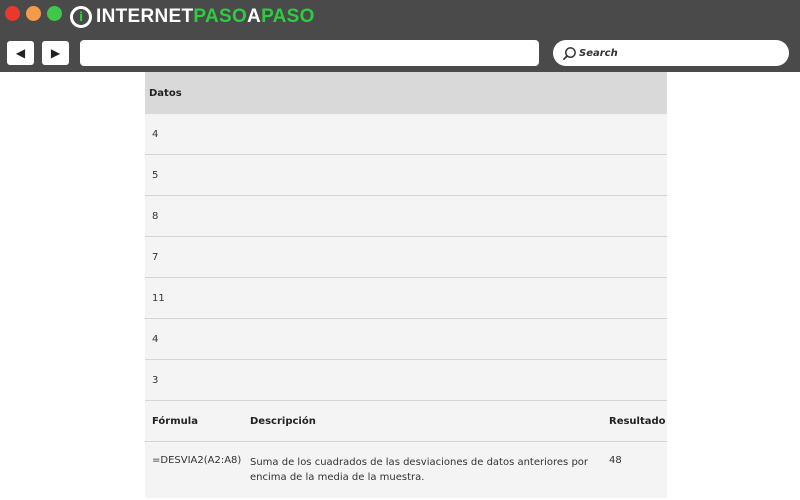 This screenshot has height=500, width=800. Describe the element at coordinates (155, 257) in the screenshot. I see `data-cell: 7` at that location.